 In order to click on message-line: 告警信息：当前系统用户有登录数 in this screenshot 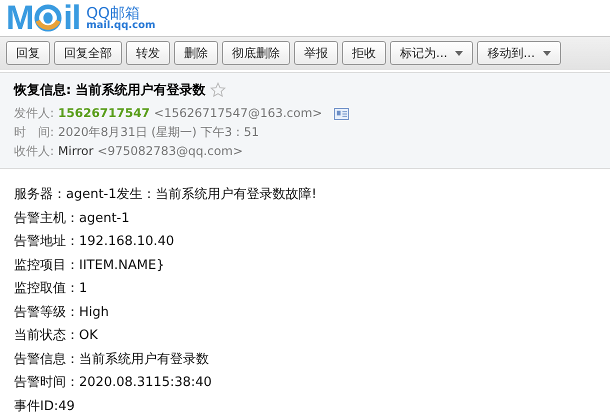, I will do `click(112, 359)`.